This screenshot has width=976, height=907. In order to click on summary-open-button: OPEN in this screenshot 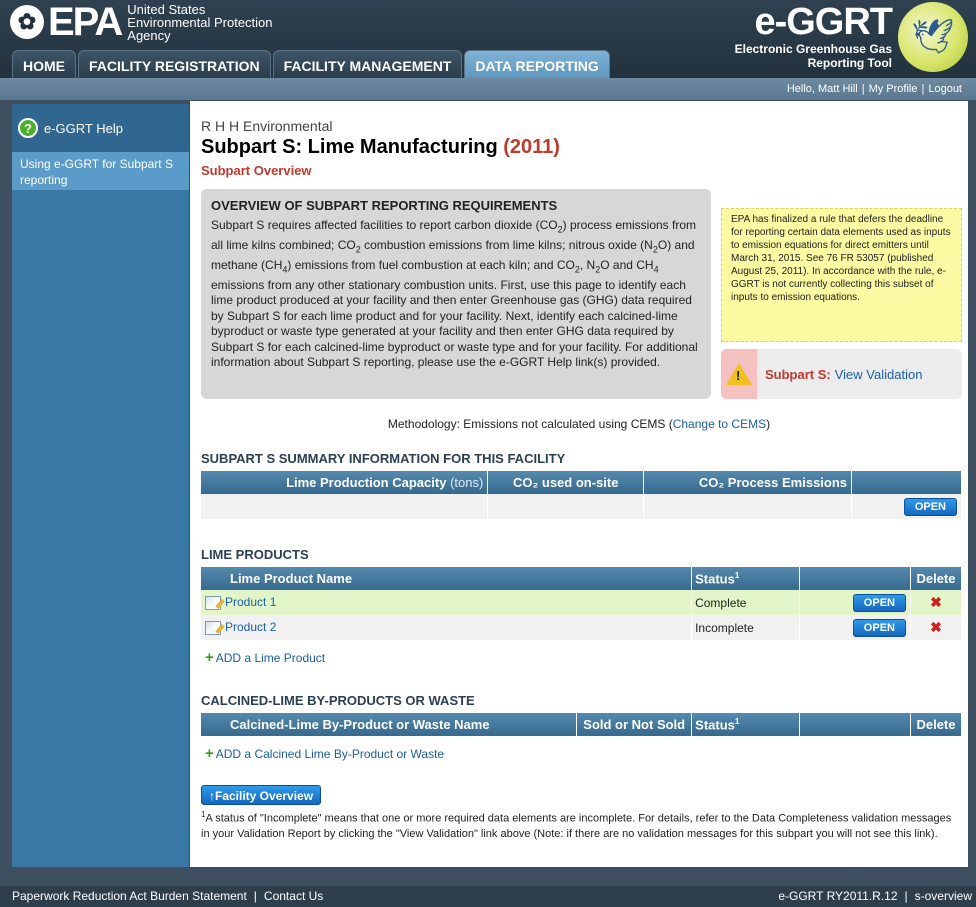, I will do `click(930, 506)`.